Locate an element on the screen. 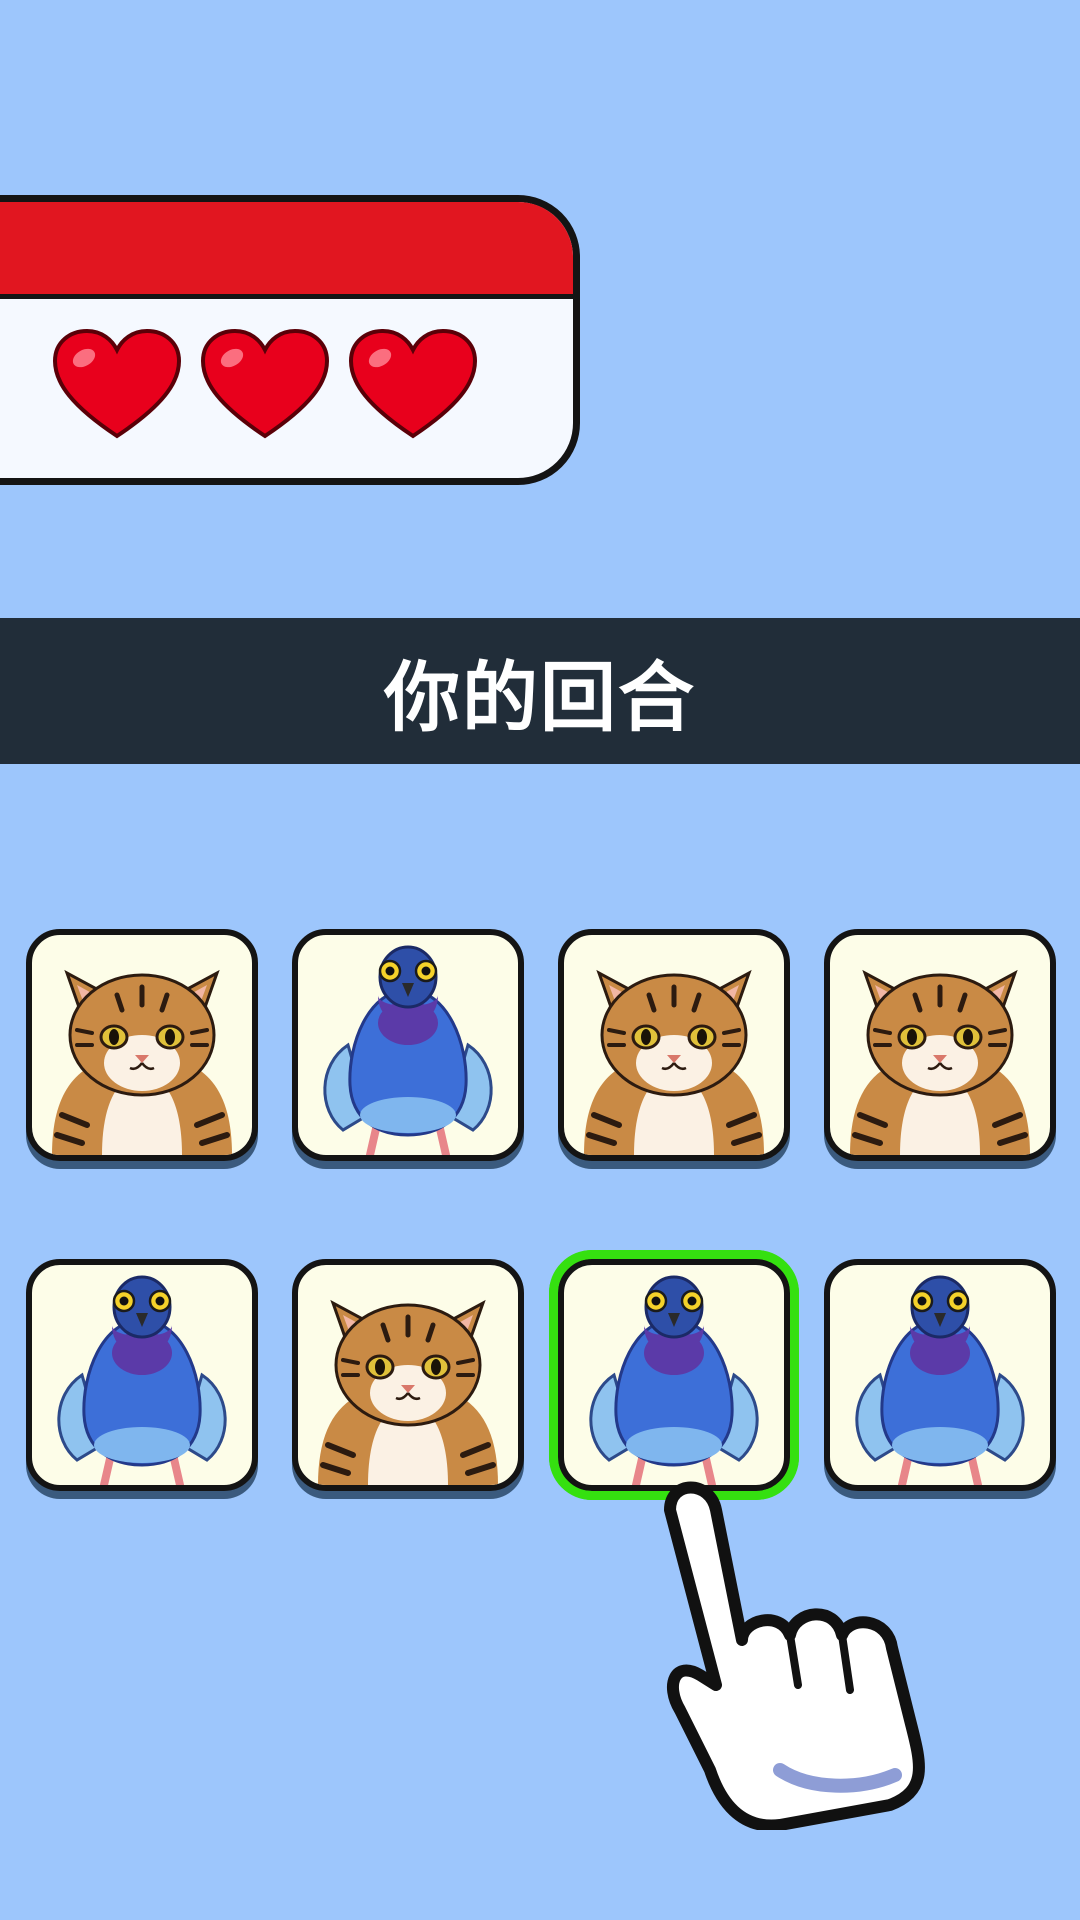 The height and width of the screenshot is (1920, 1080). lives-panel-header is located at coordinates (286, 250).